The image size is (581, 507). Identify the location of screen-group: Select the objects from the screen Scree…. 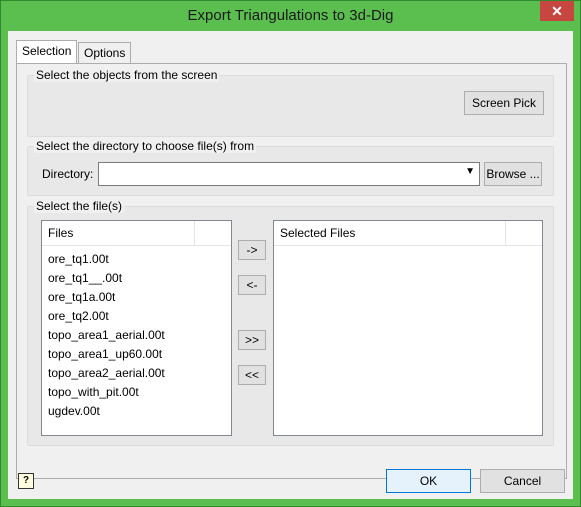
(290, 102).